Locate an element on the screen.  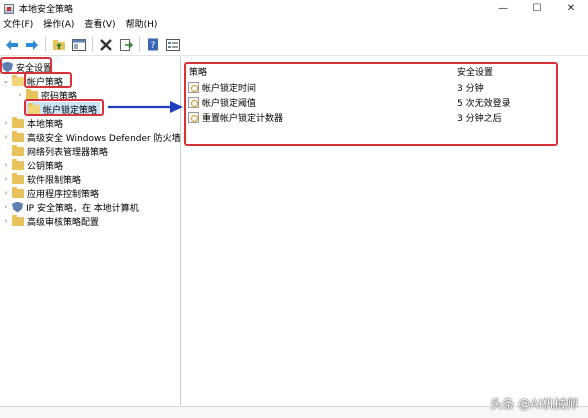
tree-item-label: 公钥策略 is located at coordinates (45, 166).